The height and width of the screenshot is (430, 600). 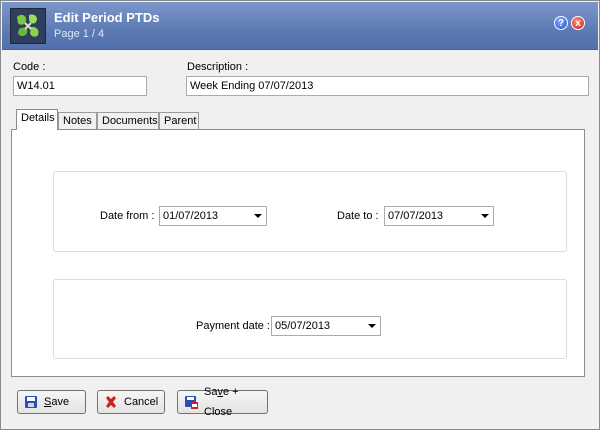 I want to click on description-field: Week Ending 07/07/2013, so click(x=387, y=86).